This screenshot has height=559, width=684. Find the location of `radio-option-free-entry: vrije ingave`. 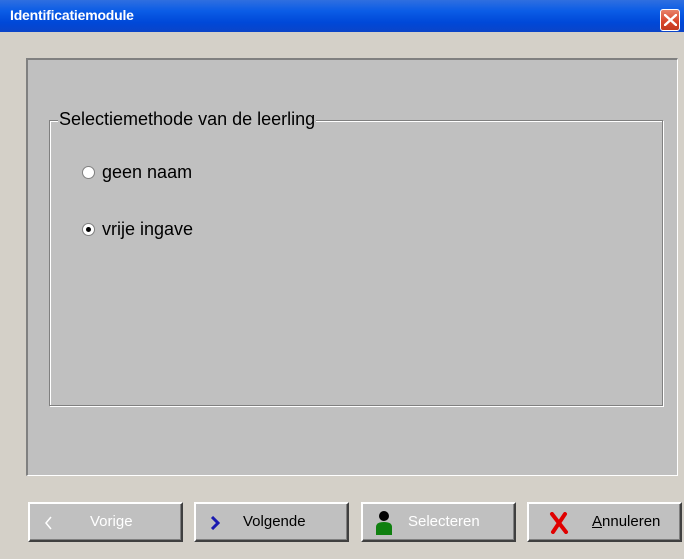

radio-option-free-entry: vrije ingave is located at coordinates (137, 229).